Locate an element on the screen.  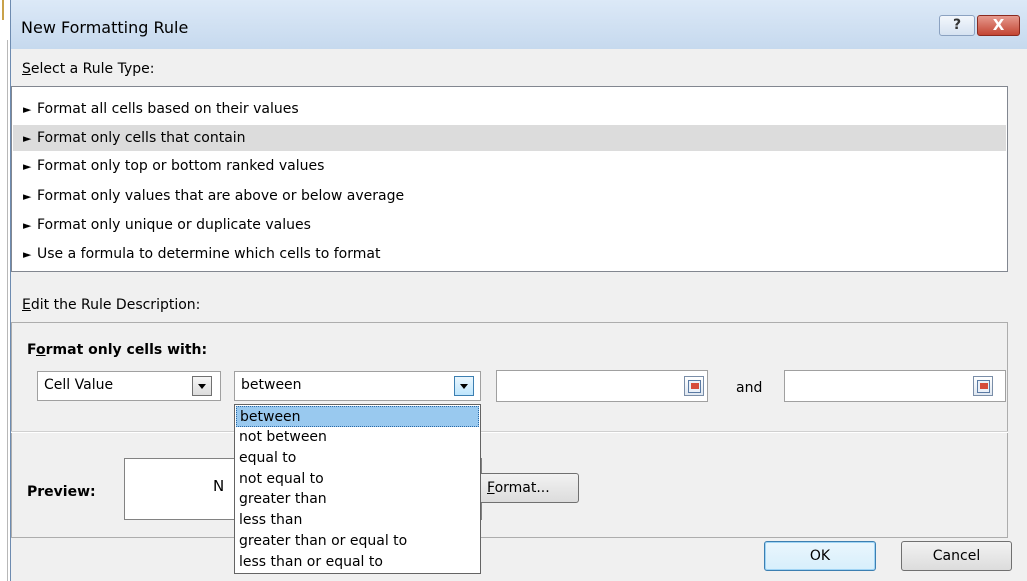
format-only-cells-with-label: Format only cells with: is located at coordinates (117, 350).